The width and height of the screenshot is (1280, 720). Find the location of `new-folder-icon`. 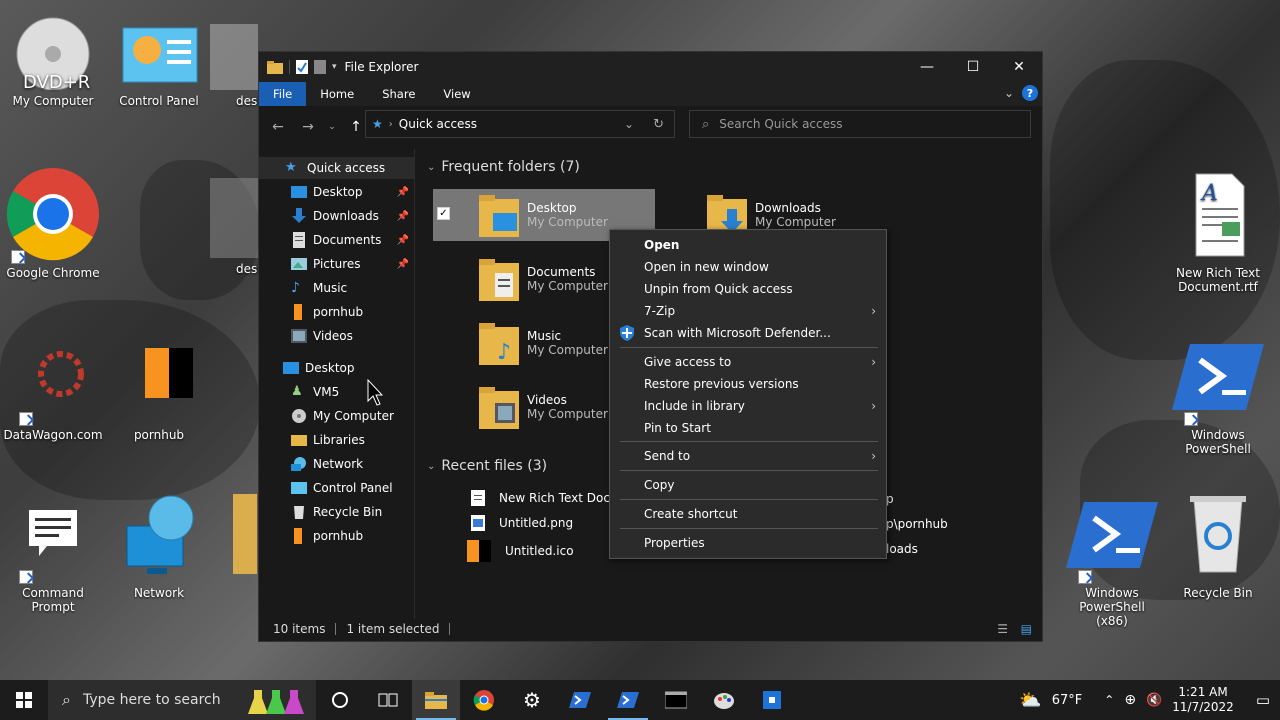

new-folder-icon is located at coordinates (320, 67).